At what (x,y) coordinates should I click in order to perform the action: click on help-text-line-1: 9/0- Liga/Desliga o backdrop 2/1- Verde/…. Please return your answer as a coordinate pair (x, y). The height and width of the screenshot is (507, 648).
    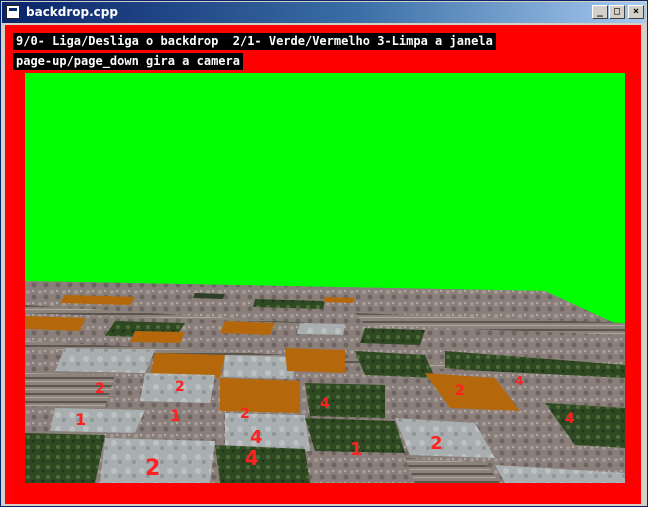
    Looking at the image, I should click on (254, 41).